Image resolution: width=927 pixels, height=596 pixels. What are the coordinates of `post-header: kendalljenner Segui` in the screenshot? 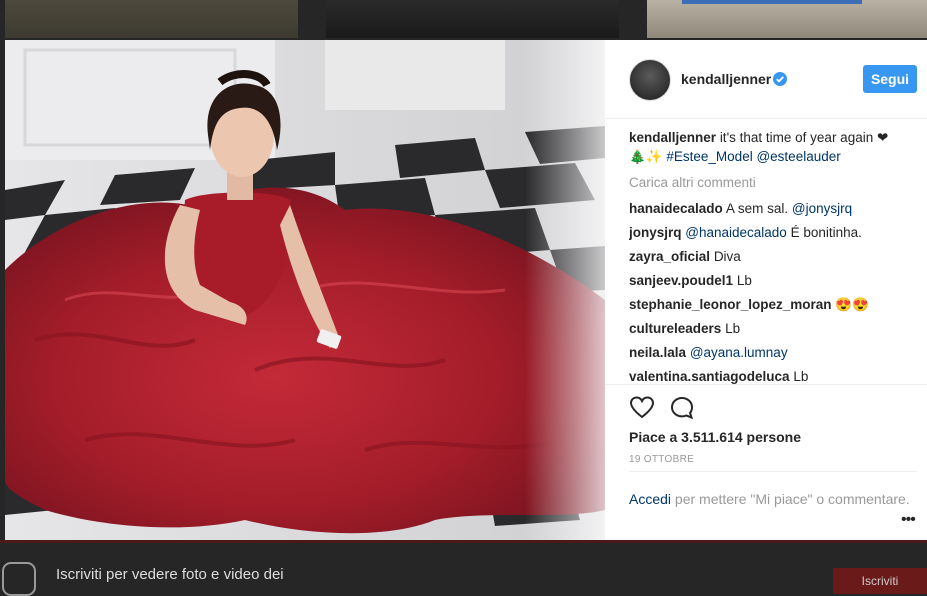 It's located at (766, 79).